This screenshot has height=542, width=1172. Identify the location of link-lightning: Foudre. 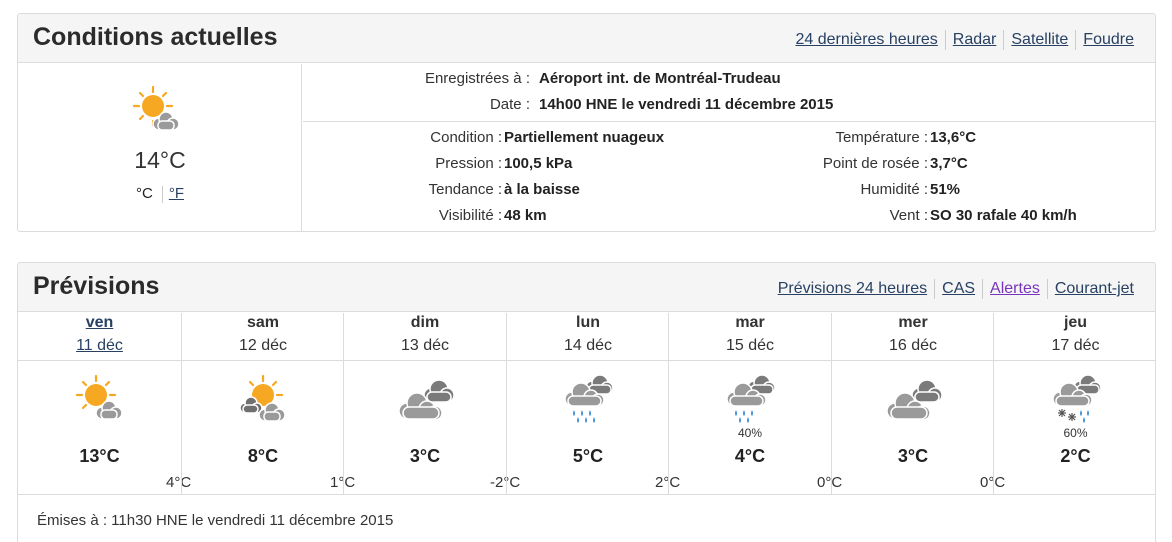
(1108, 40).